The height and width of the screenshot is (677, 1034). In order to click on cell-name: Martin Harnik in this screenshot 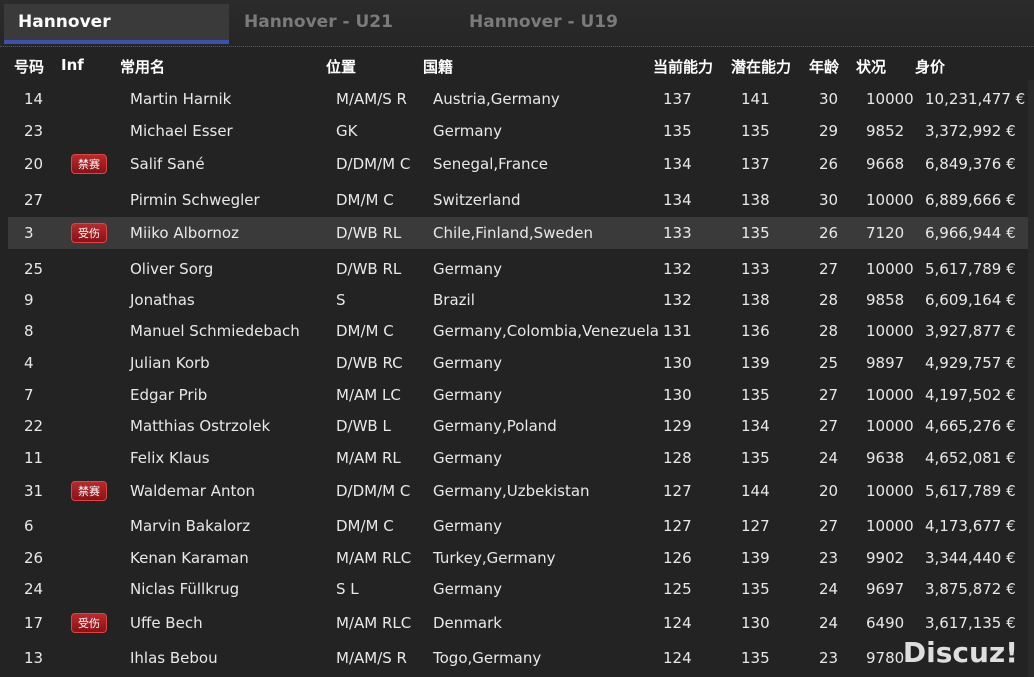, I will do `click(181, 99)`.